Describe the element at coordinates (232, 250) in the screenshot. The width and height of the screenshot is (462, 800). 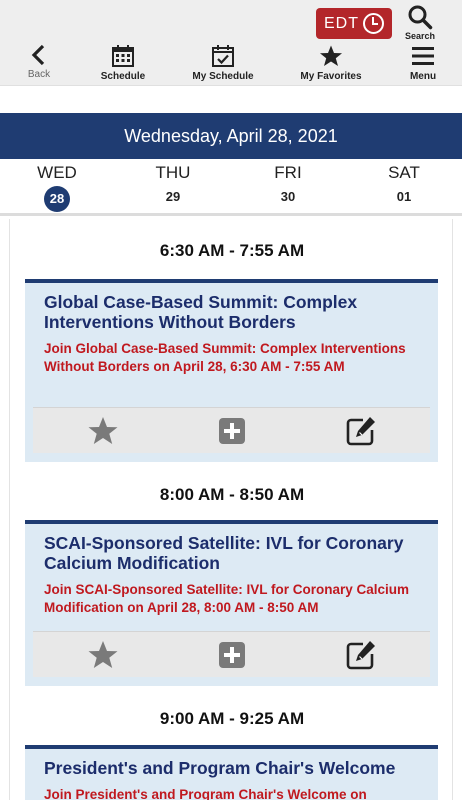
I see `time-slot-heading: 6:30 AM - 7:55 AM` at that location.